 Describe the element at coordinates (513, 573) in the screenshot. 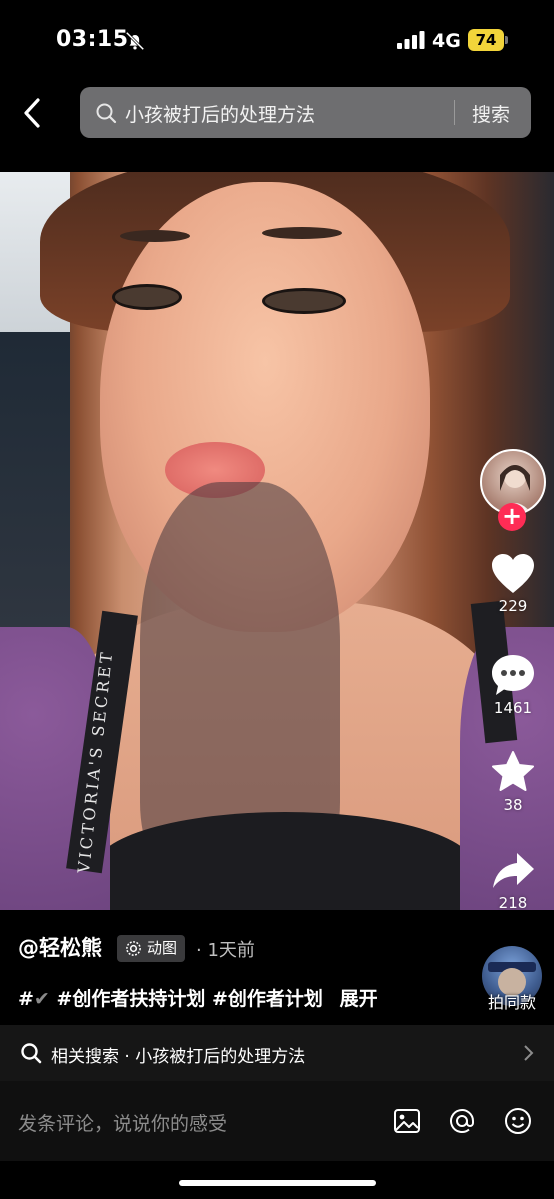

I see `heart-icon` at that location.